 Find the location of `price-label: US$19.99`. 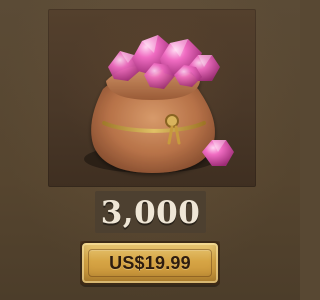

price-label: US$19.99 is located at coordinates (150, 262).